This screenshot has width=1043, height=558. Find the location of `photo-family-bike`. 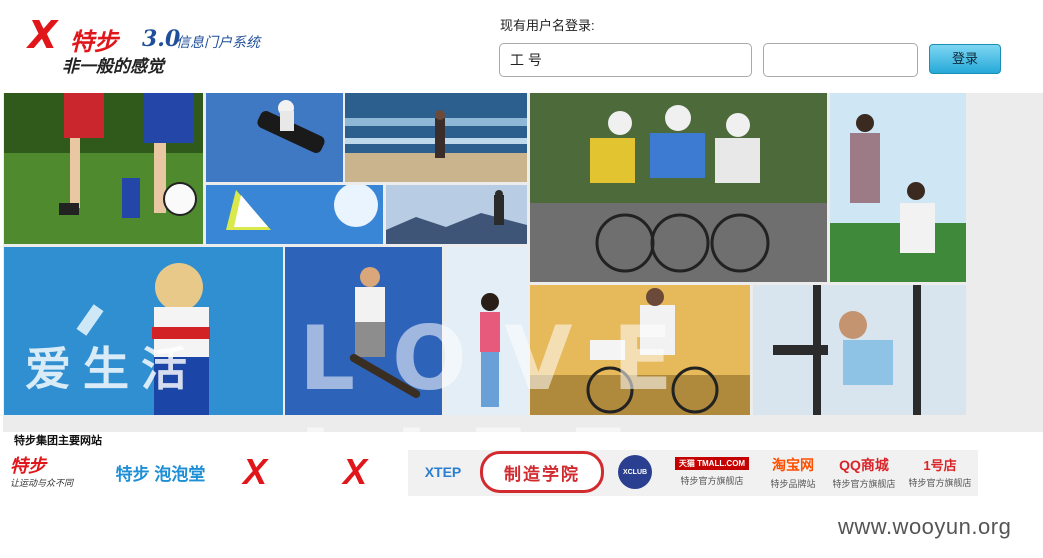

photo-family-bike is located at coordinates (640, 350).